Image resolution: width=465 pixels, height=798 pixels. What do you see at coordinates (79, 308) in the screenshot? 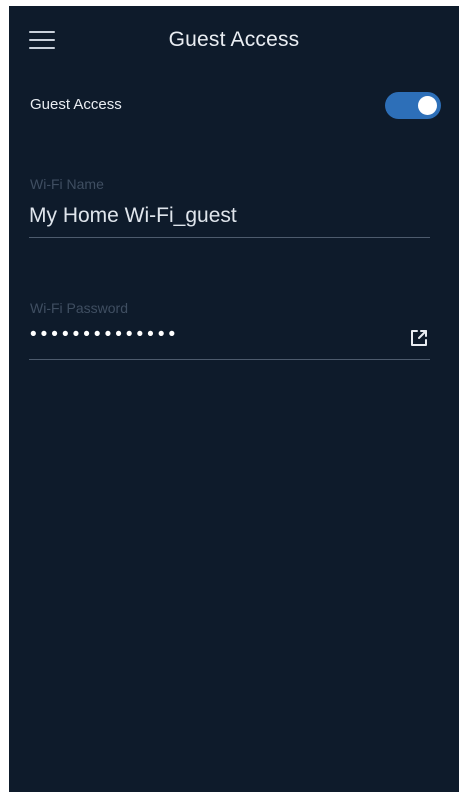
I see `wifi-password-label: Wi-Fi Password` at bounding box center [79, 308].